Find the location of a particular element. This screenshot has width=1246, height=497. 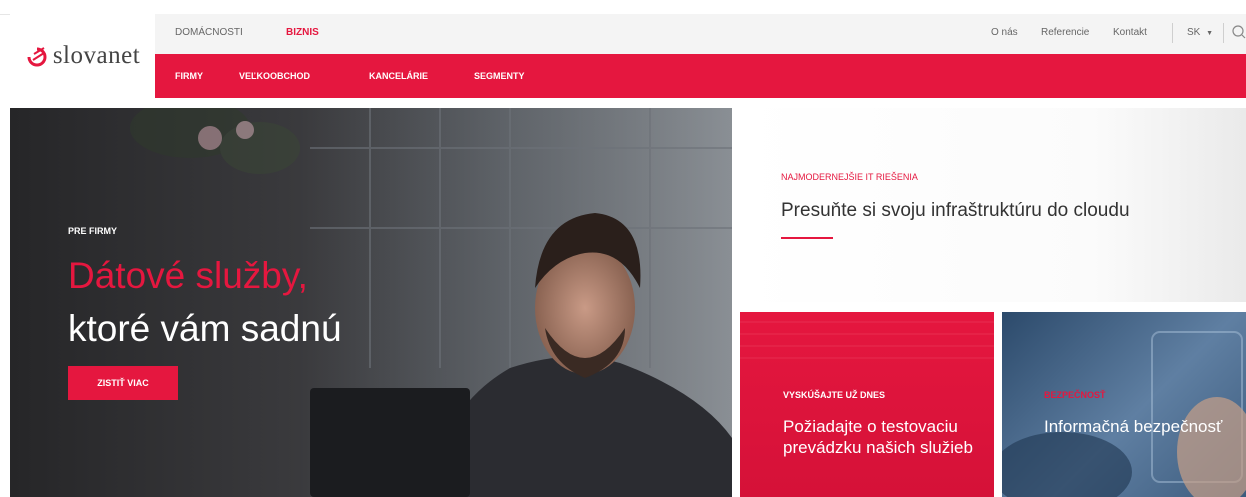

chevron-down-icon: ▼ is located at coordinates (1210, 33).